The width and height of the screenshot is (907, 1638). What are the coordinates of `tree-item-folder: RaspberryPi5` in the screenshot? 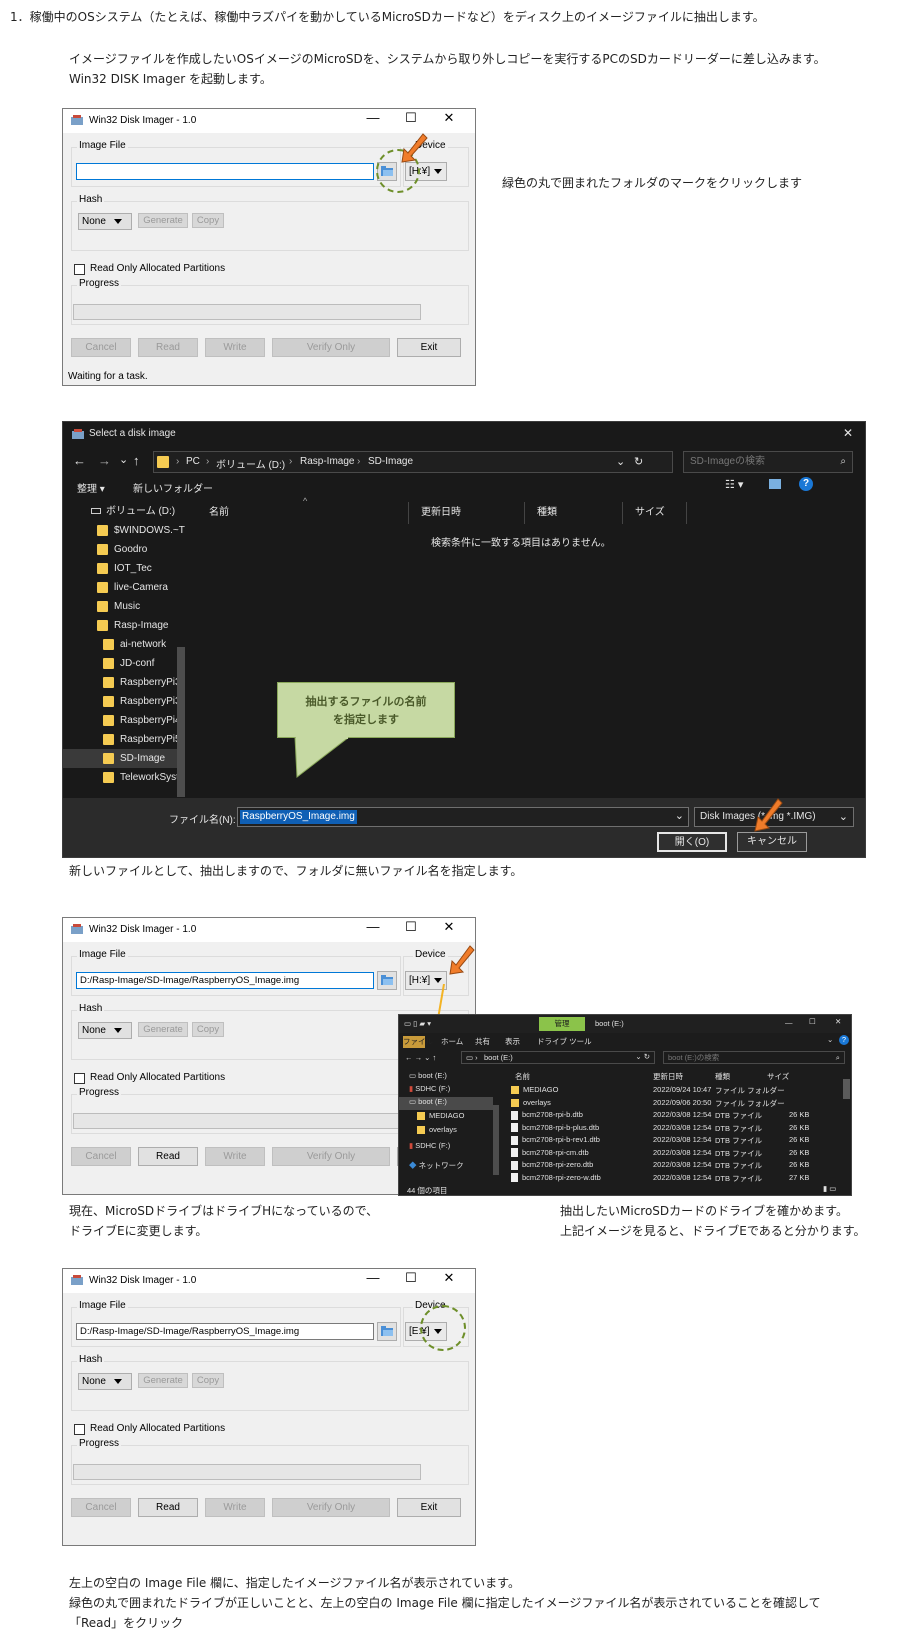 It's located at (140, 739).